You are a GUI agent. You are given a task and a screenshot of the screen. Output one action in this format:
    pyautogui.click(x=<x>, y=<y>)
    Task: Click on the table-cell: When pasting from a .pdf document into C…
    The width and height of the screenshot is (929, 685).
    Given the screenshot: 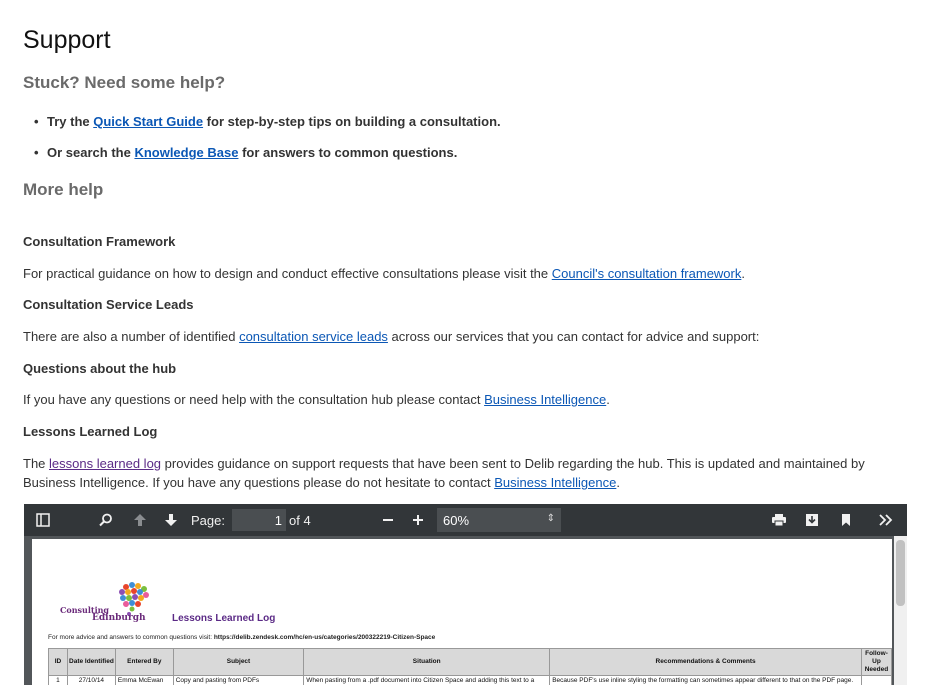 What is the action you would take?
    pyautogui.click(x=427, y=680)
    